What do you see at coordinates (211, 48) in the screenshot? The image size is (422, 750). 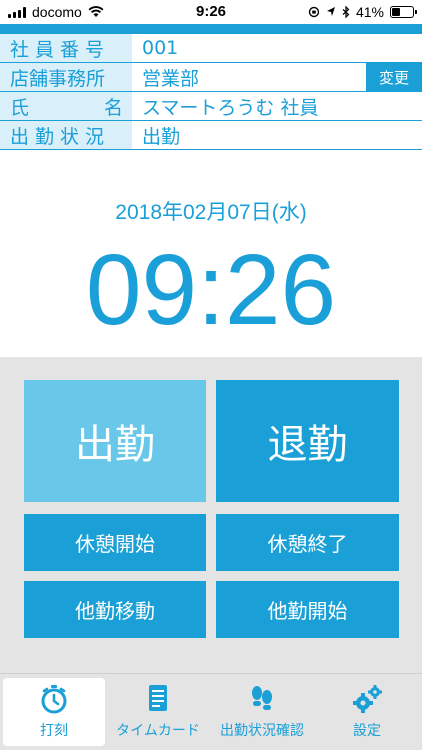 I see `employee-number-row: 社員番号 001` at bounding box center [211, 48].